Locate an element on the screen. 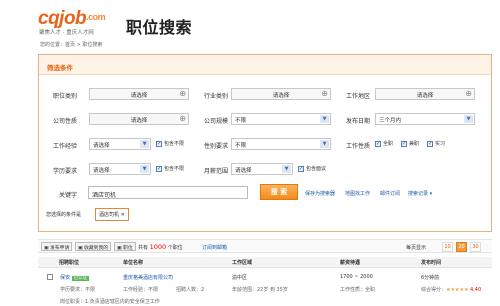  verified-badge: 已认证 is located at coordinates (80, 278).